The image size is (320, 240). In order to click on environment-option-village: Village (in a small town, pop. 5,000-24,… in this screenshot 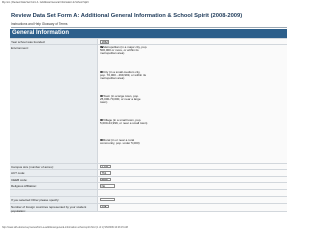, I will do `click(124, 122)`.